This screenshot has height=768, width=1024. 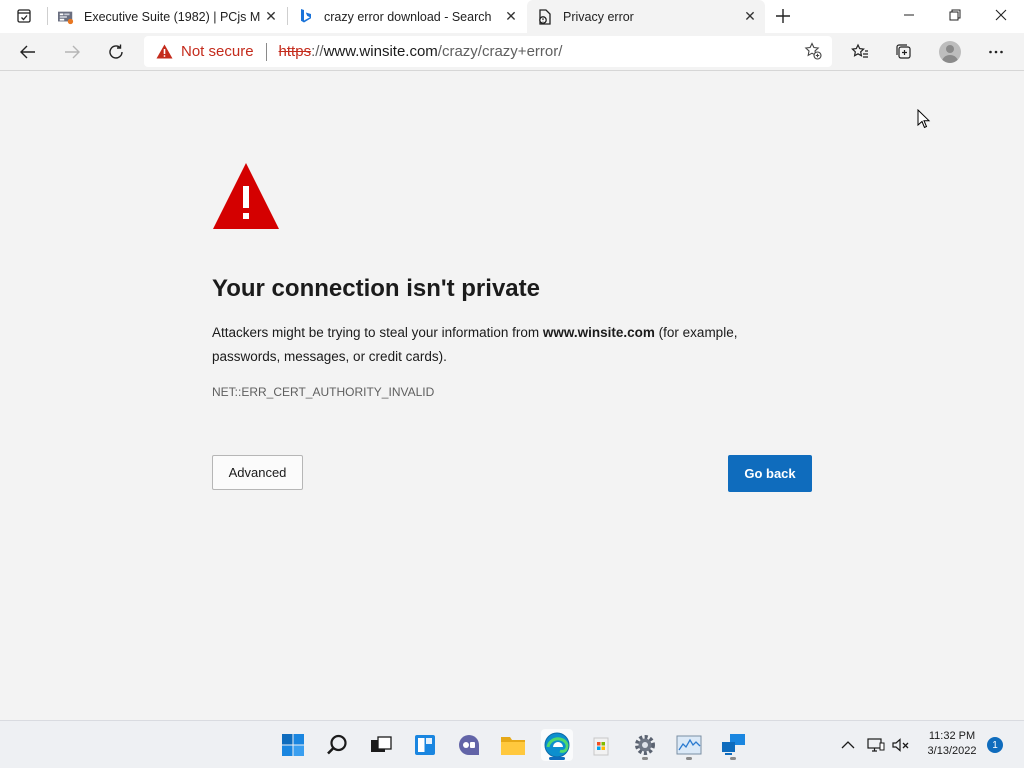 I want to click on tab-executive-suite: Executive Suite (1982) | PCjs Mac ✕, so click(x=167, y=16).